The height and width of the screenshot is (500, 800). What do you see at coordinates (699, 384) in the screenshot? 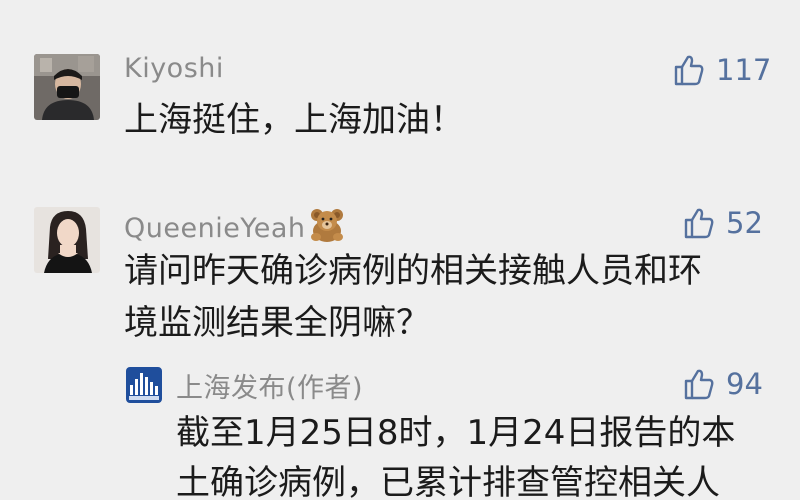
I see `thumbs-up-icon` at bounding box center [699, 384].